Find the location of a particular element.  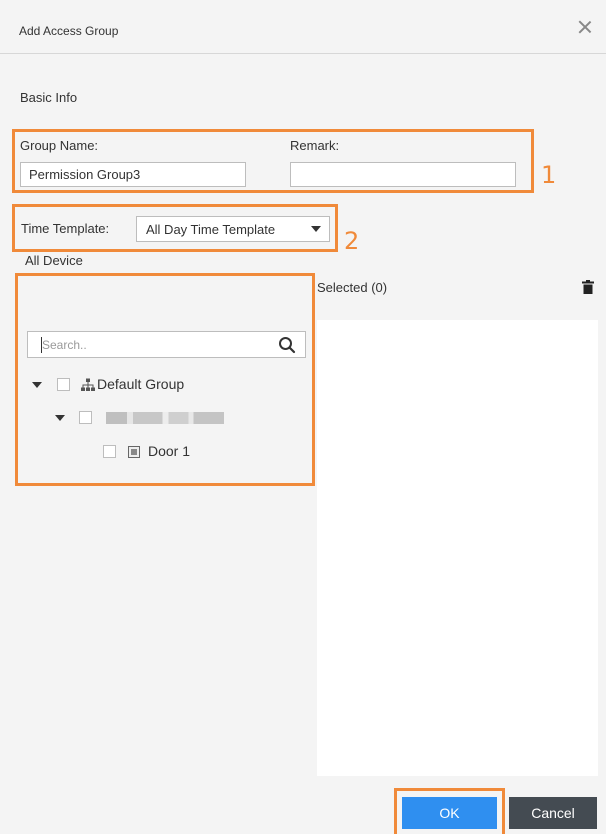

door-1-checkbox is located at coordinates (109, 451).